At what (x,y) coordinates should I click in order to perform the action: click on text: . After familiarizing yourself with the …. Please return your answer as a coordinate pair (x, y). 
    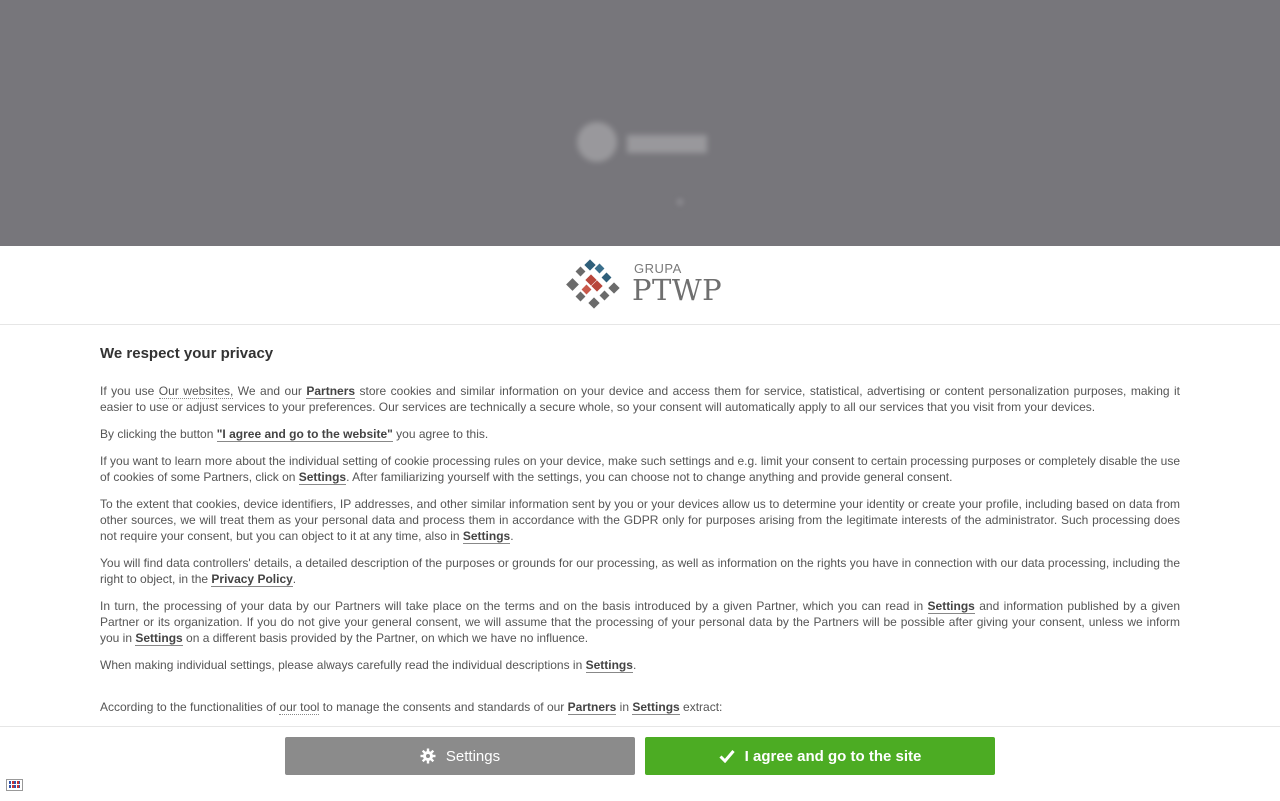
    Looking at the image, I should click on (649, 477).